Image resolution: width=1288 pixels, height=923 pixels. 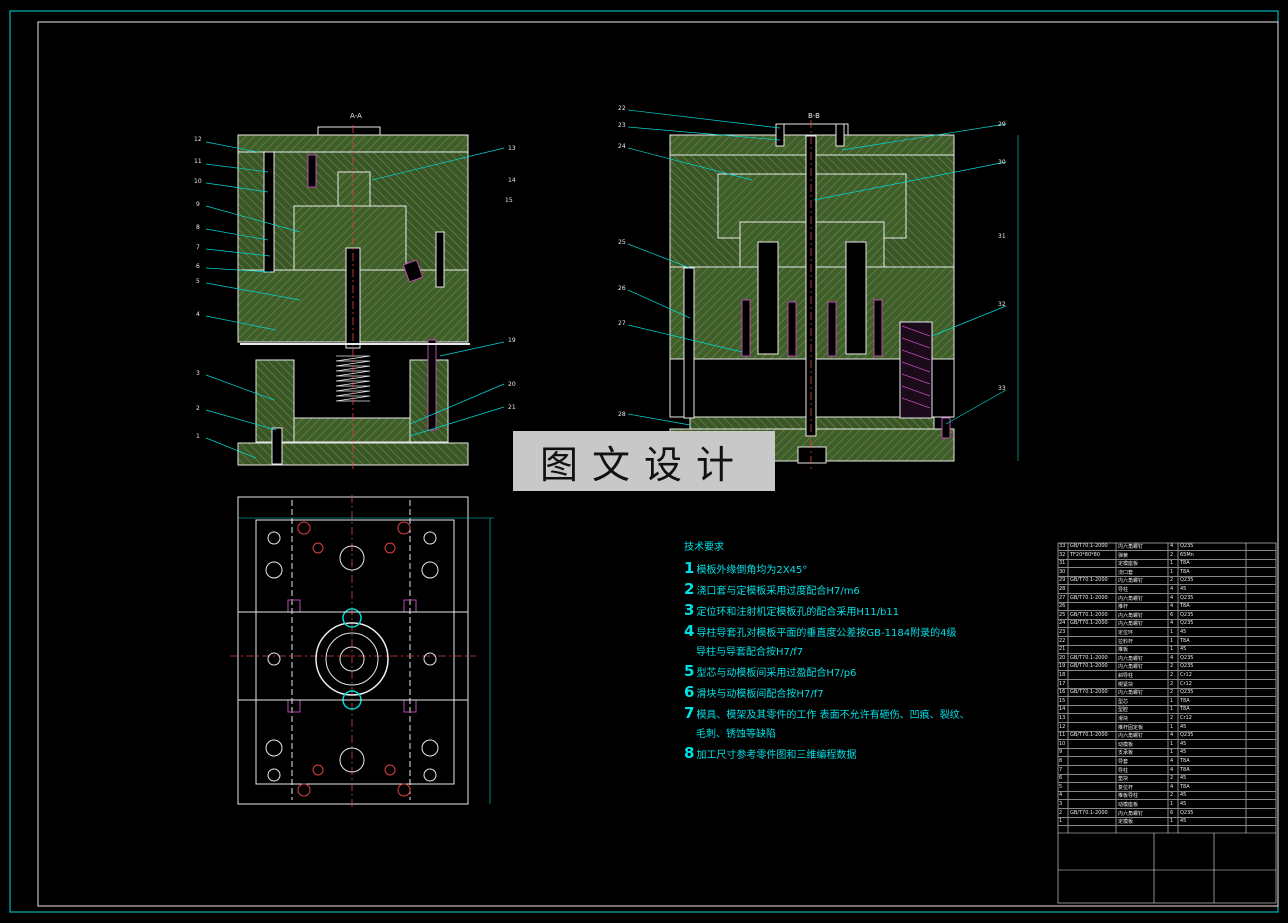 What do you see at coordinates (622, 108) in the screenshot?
I see `callout-22: 22` at bounding box center [622, 108].